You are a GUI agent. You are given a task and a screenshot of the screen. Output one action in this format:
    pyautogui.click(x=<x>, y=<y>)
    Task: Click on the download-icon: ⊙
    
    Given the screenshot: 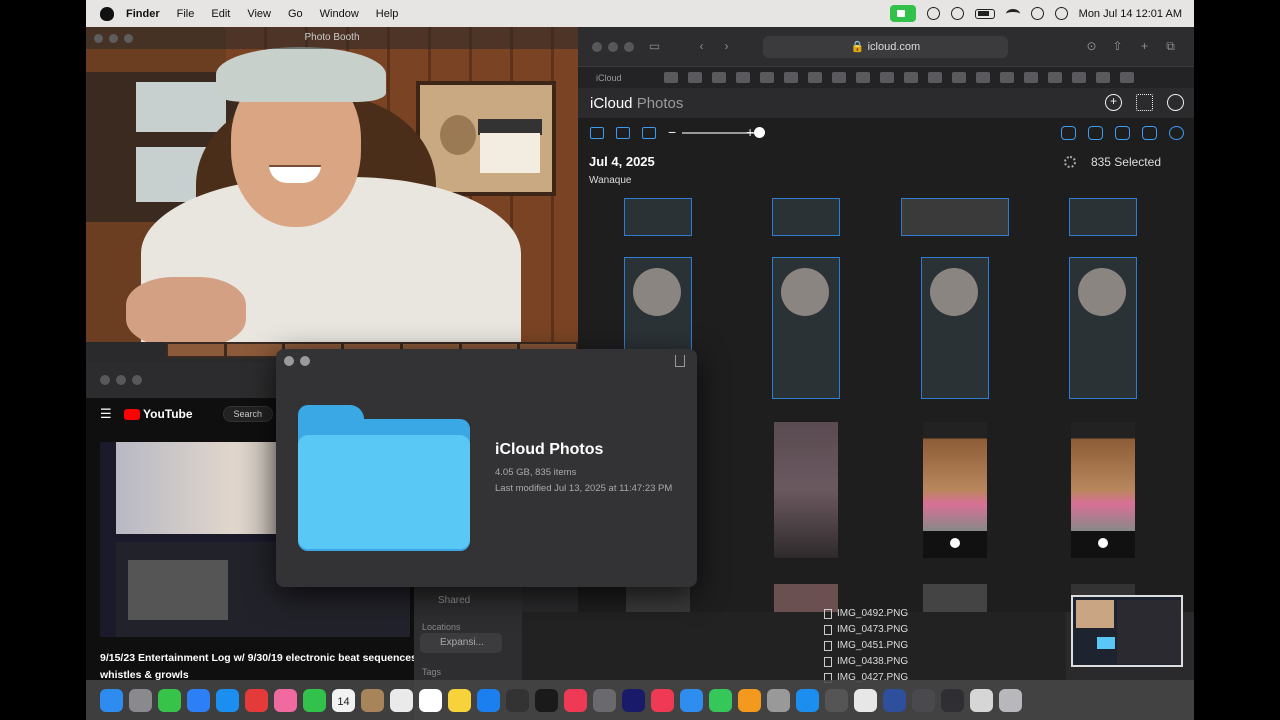 What is the action you would take?
    pyautogui.click(x=1091, y=46)
    